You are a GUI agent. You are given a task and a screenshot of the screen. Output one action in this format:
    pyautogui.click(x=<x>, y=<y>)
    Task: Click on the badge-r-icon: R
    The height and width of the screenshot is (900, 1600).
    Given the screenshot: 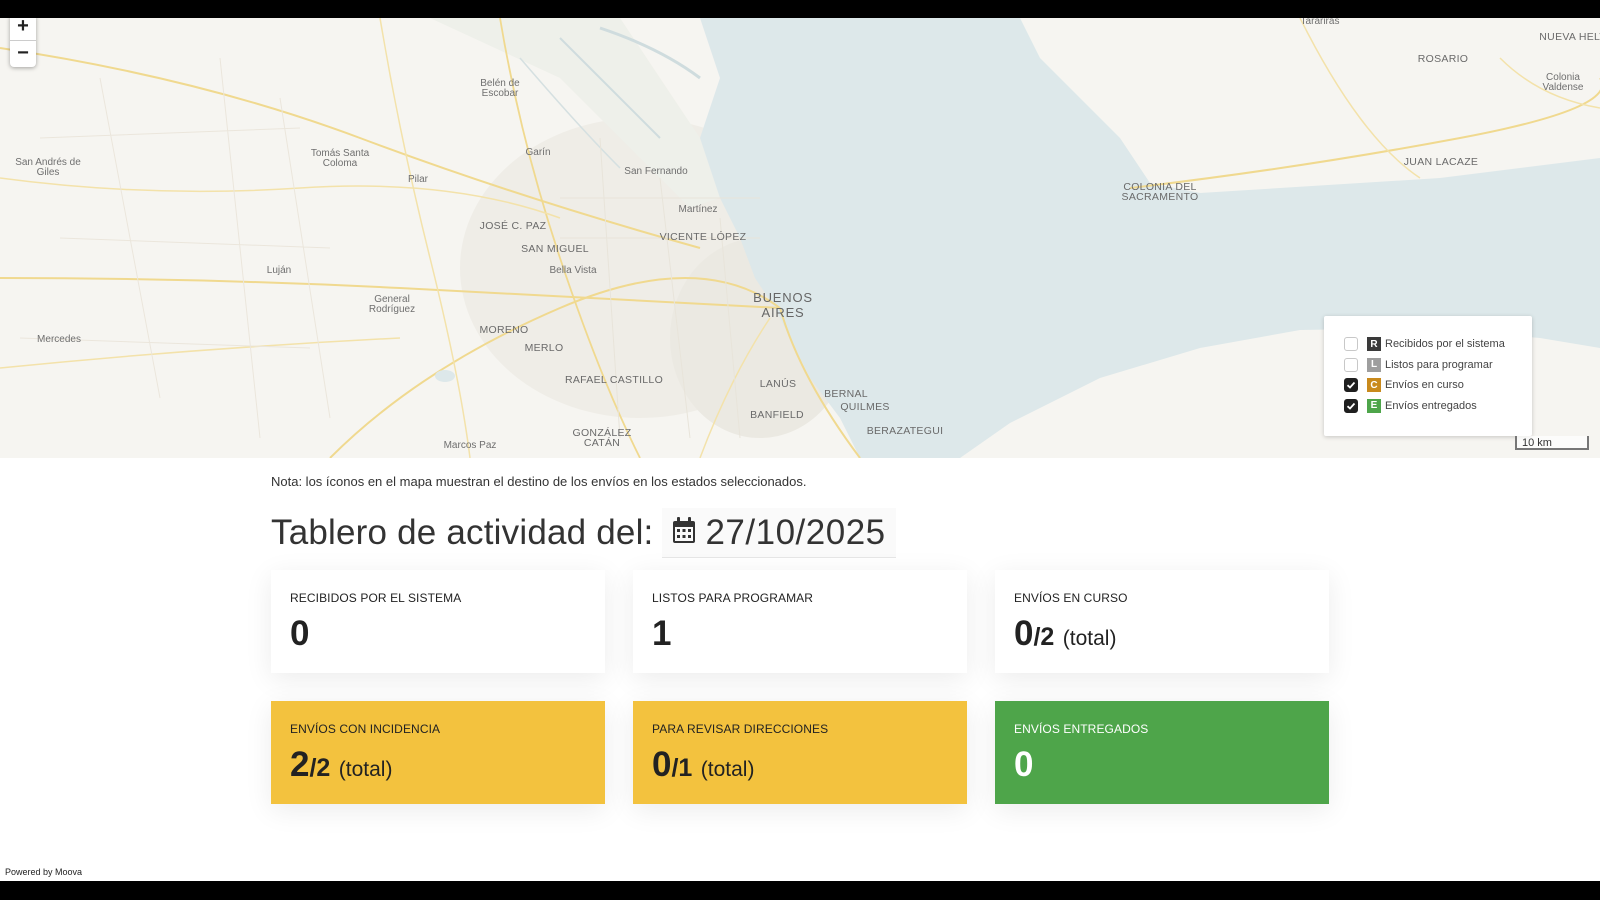 What is the action you would take?
    pyautogui.click(x=1374, y=344)
    